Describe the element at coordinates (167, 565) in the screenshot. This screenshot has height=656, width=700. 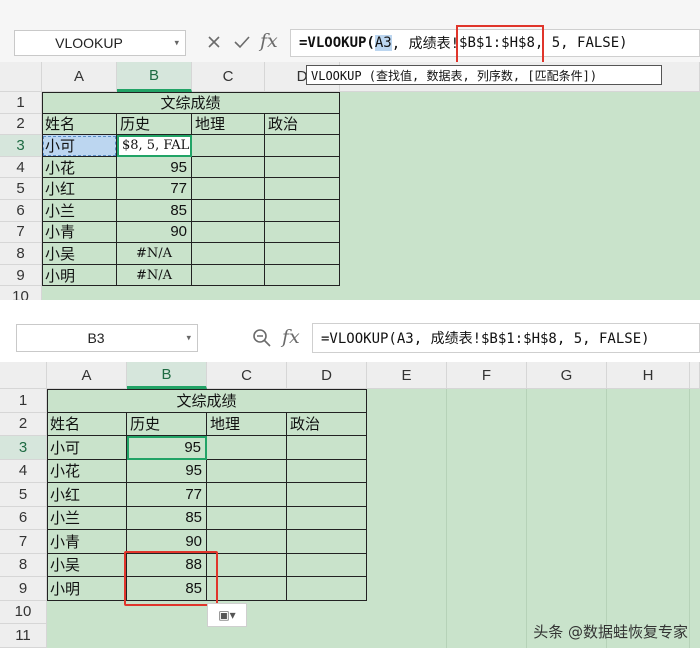
I see `history-cell: 88` at that location.